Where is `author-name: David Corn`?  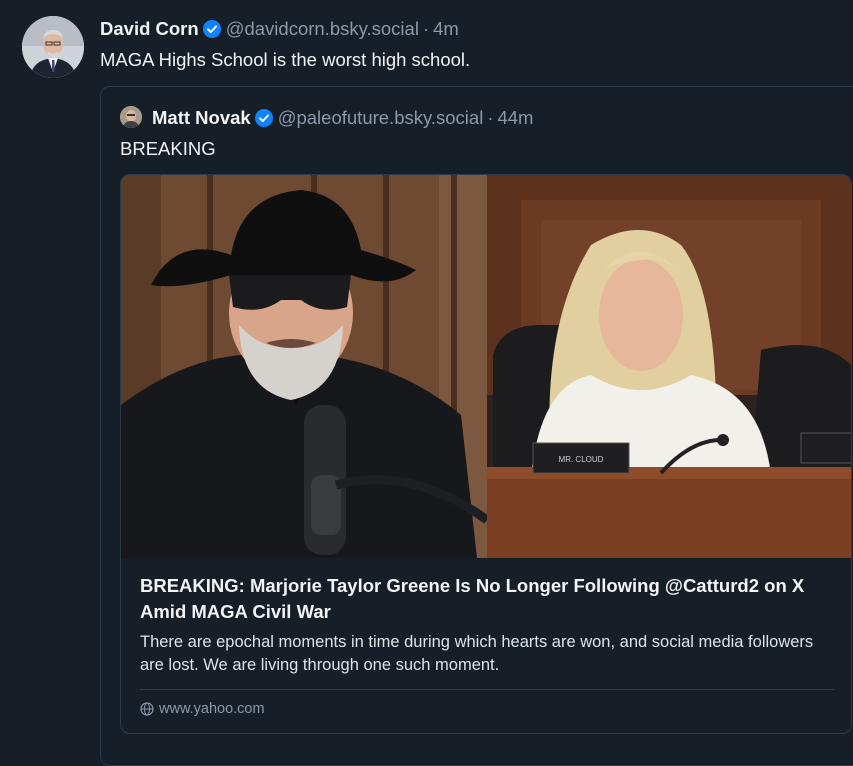 author-name: David Corn is located at coordinates (149, 29).